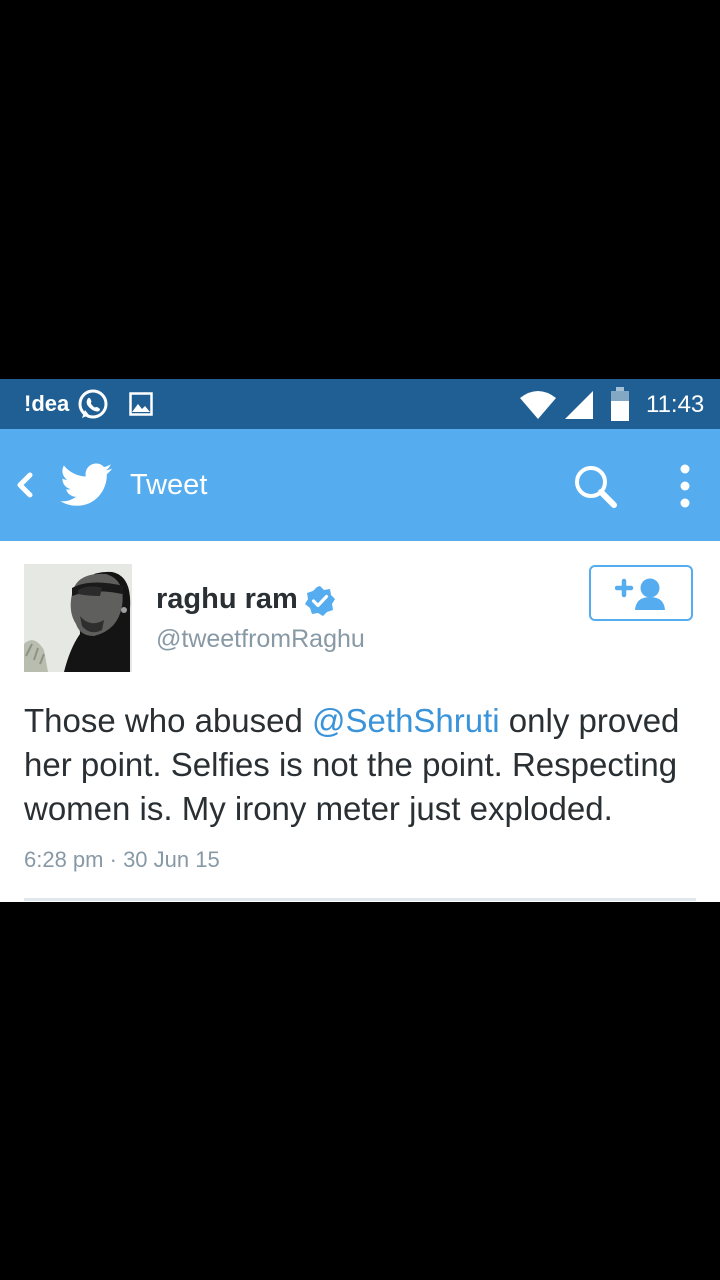  Describe the element at coordinates (320, 601) in the screenshot. I see `verified-icon` at that location.